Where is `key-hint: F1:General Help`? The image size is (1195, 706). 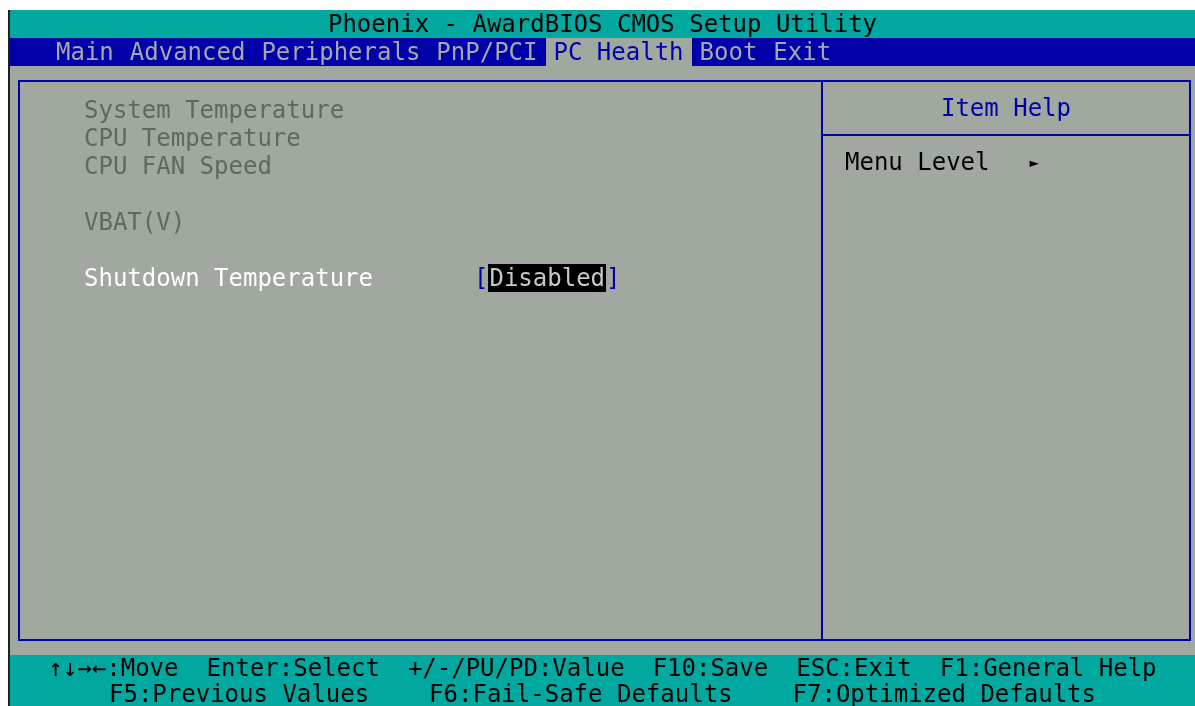 key-hint: F1:General Help is located at coordinates (1048, 668).